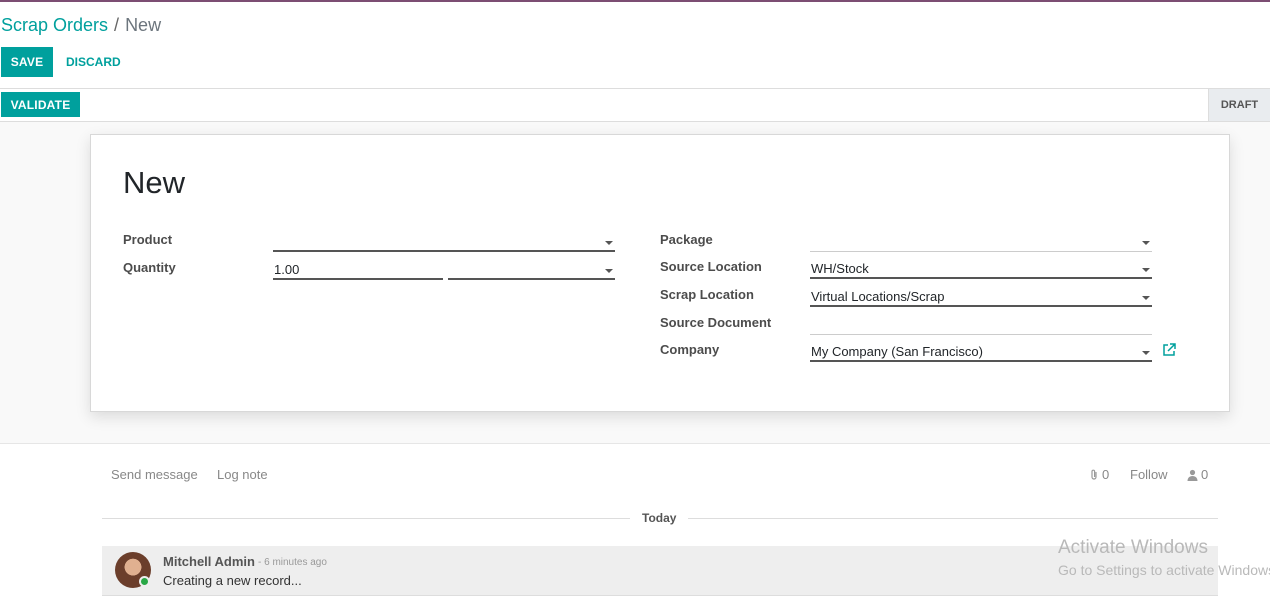 This screenshot has height=610, width=1270. I want to click on quantity-value: 1.00, so click(287, 269).